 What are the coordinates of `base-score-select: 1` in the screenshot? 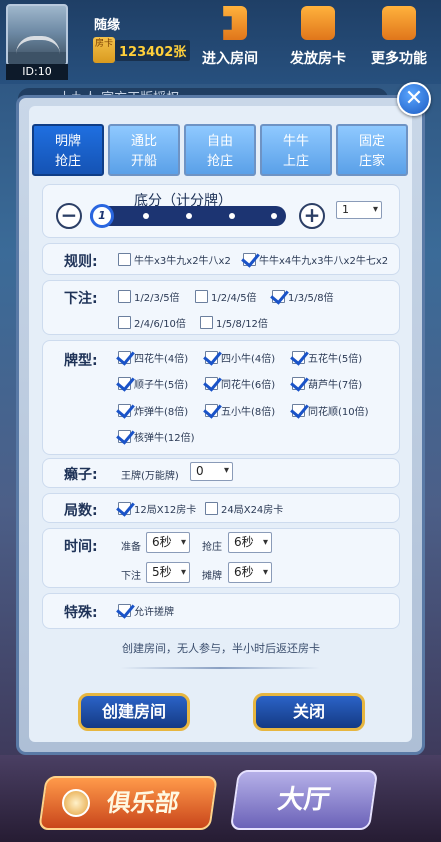 It's located at (359, 210).